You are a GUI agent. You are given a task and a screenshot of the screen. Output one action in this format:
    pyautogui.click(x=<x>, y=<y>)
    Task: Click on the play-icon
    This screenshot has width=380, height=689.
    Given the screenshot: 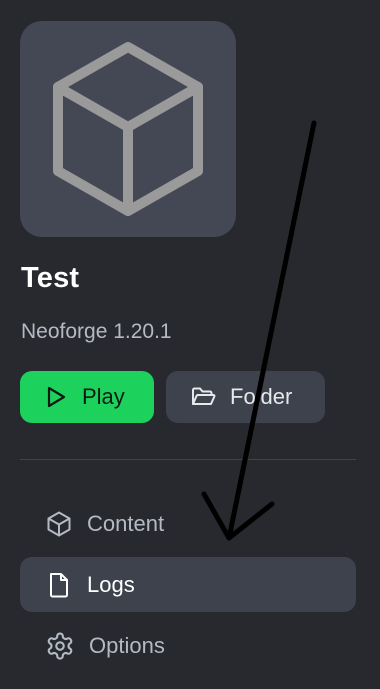 What is the action you would take?
    pyautogui.click(x=56, y=397)
    